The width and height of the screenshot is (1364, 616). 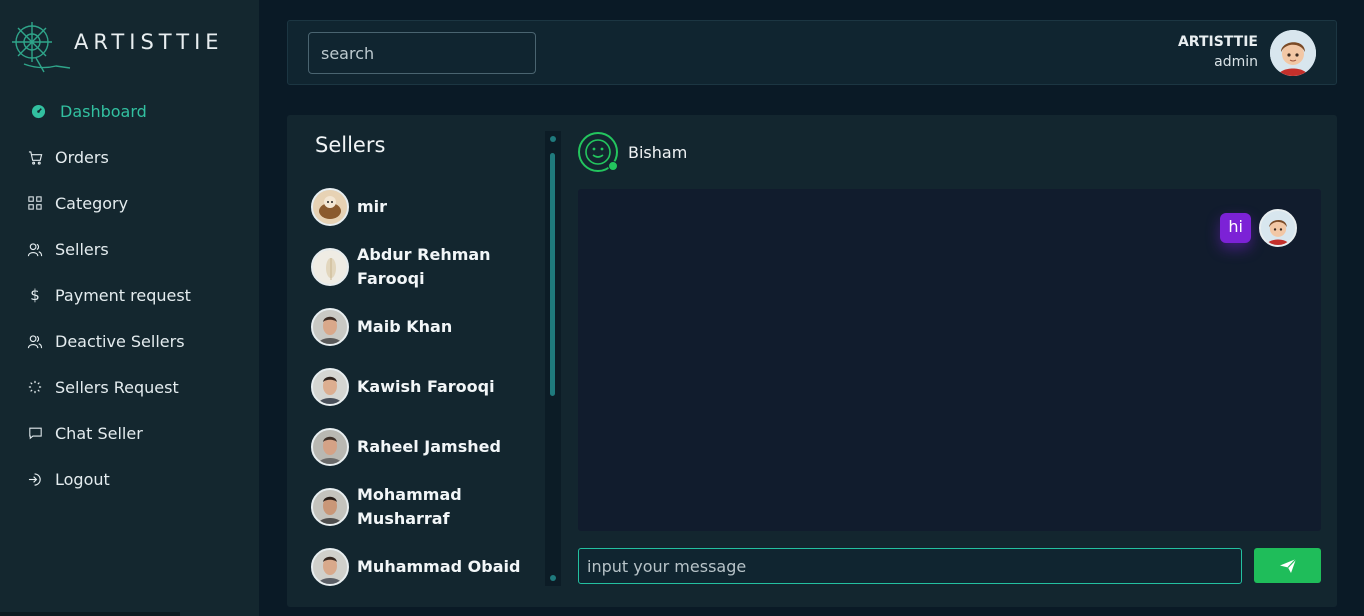 What do you see at coordinates (372, 206) in the screenshot?
I see `seller-name: mir` at bounding box center [372, 206].